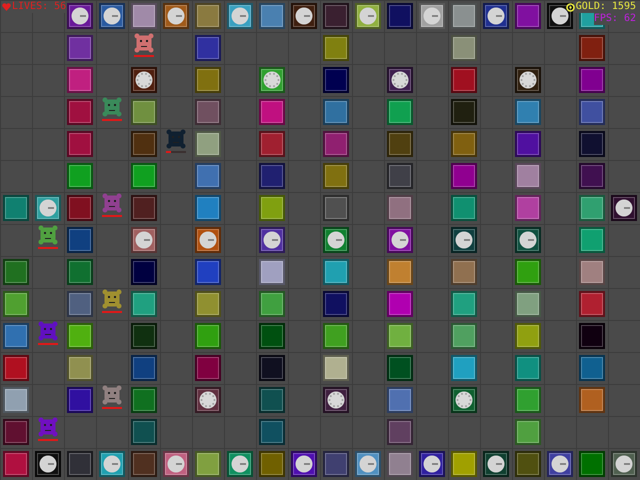 The width and height of the screenshot is (640, 480). What do you see at coordinates (570, 7) in the screenshot?
I see `coin-icon` at bounding box center [570, 7].